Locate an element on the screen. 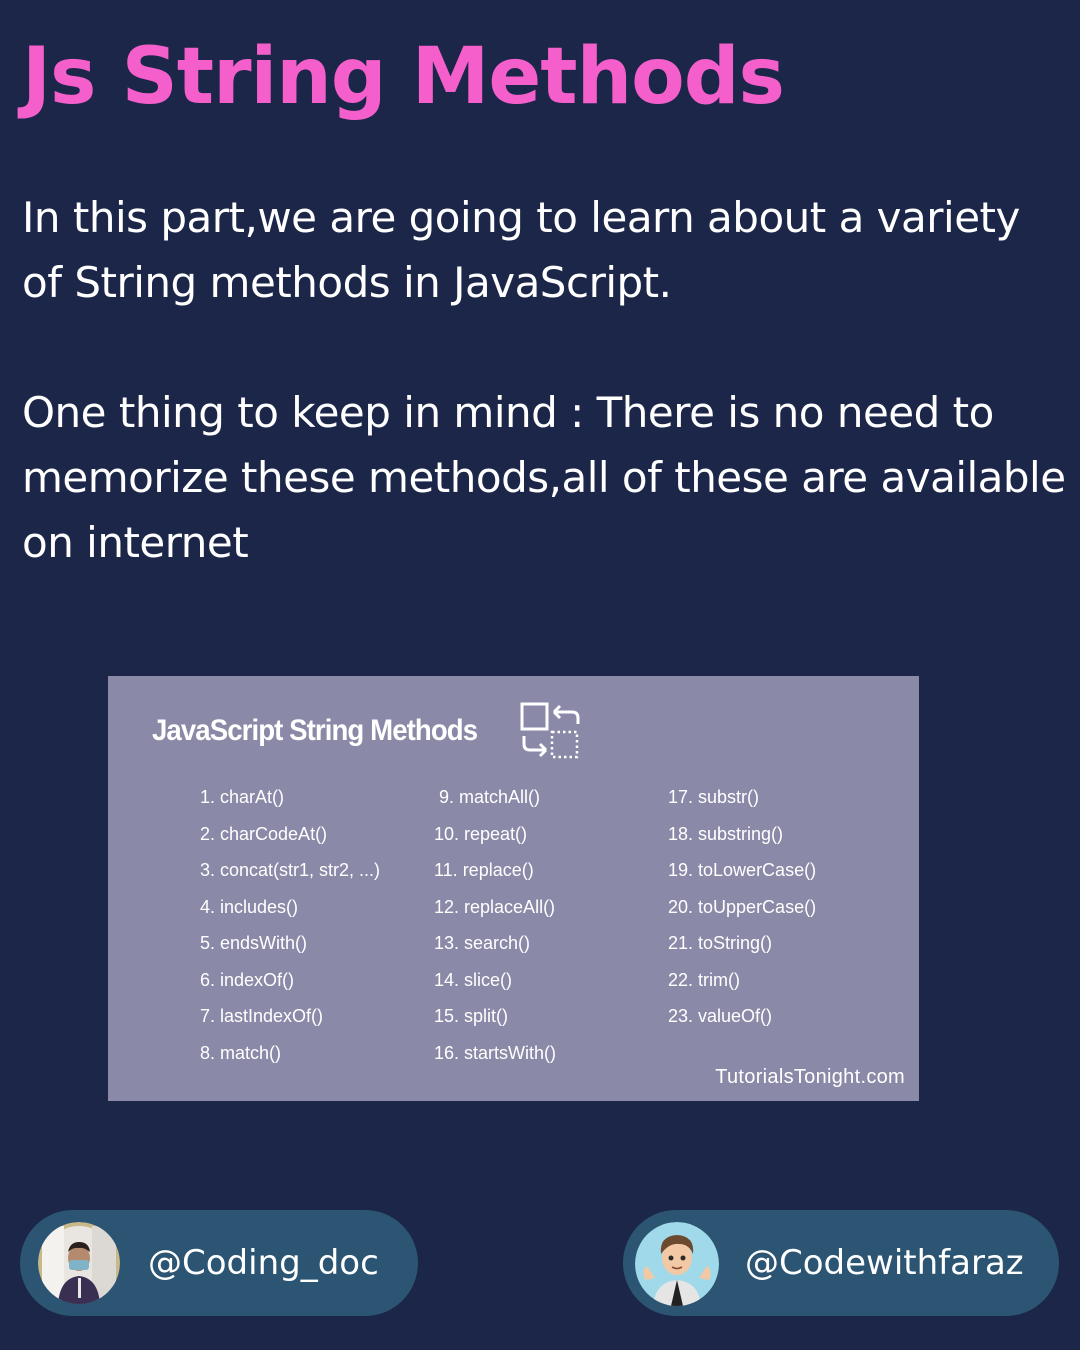  list-item: 6. indexOf() is located at coordinates (247, 979).